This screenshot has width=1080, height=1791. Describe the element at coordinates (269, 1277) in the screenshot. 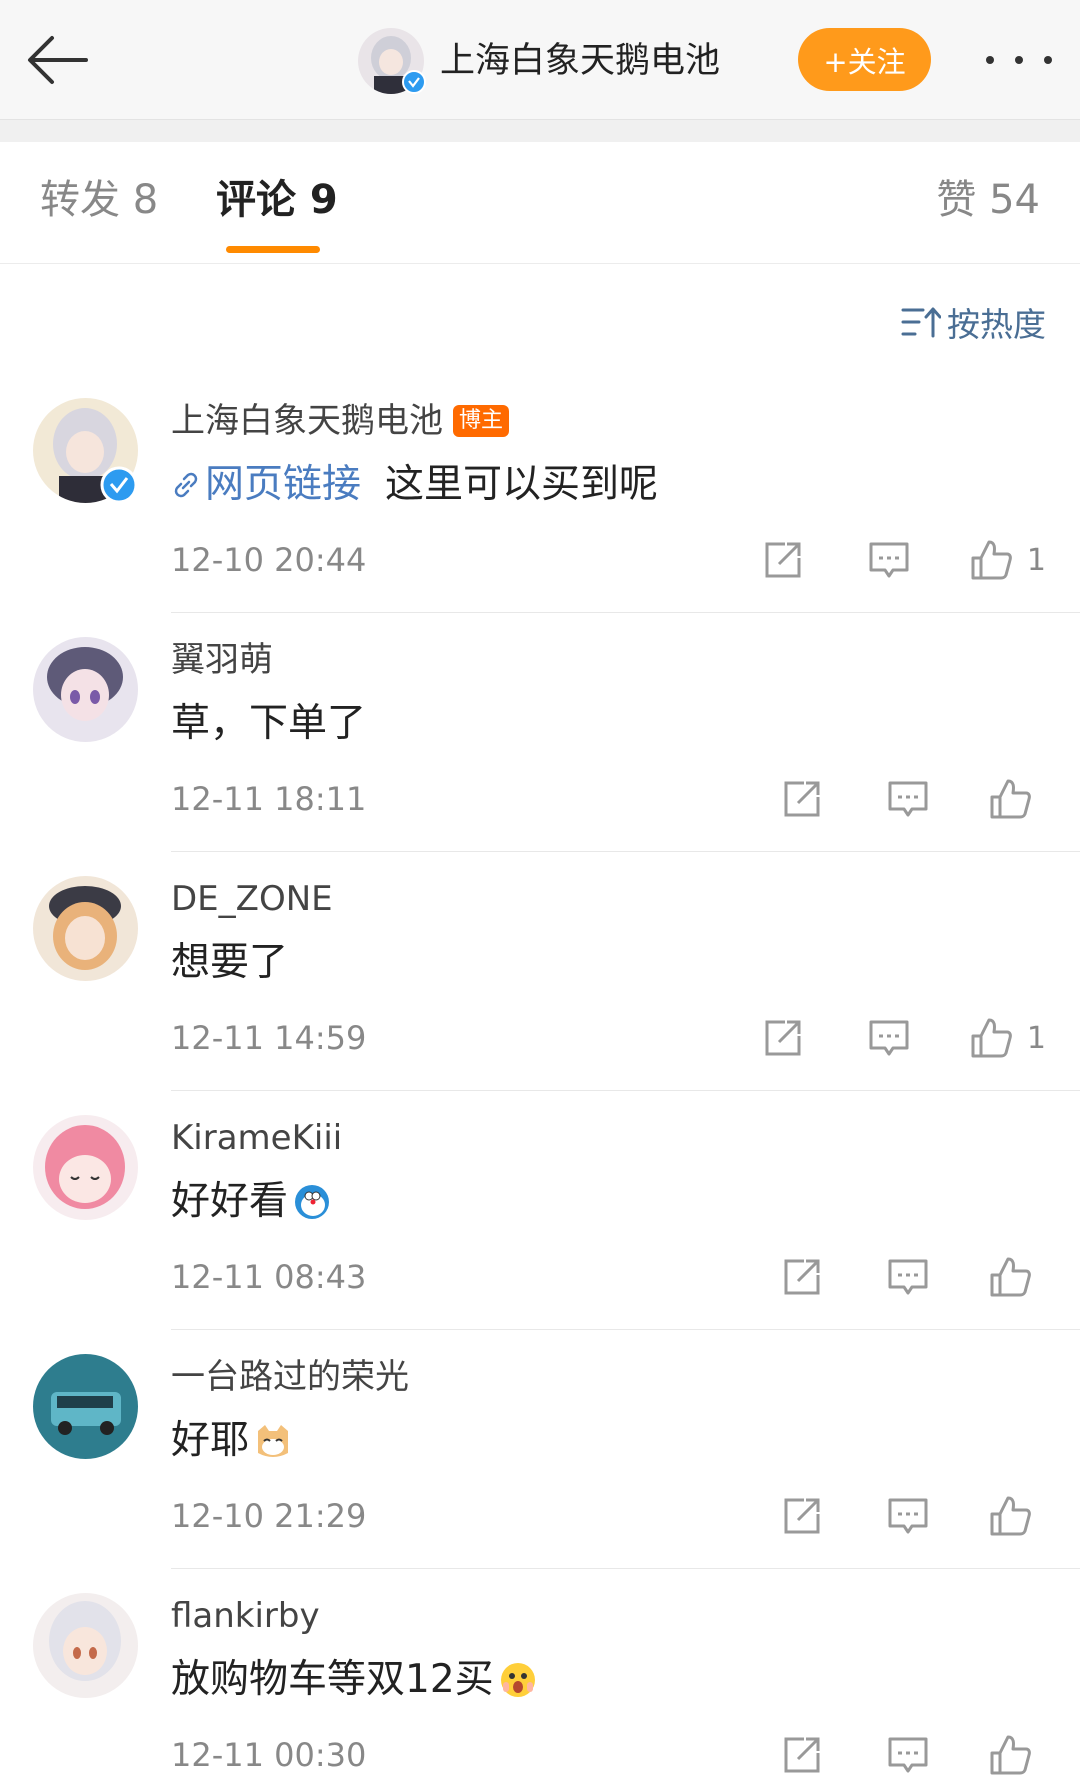

I see `comment-time: 12-11 08:43` at that location.